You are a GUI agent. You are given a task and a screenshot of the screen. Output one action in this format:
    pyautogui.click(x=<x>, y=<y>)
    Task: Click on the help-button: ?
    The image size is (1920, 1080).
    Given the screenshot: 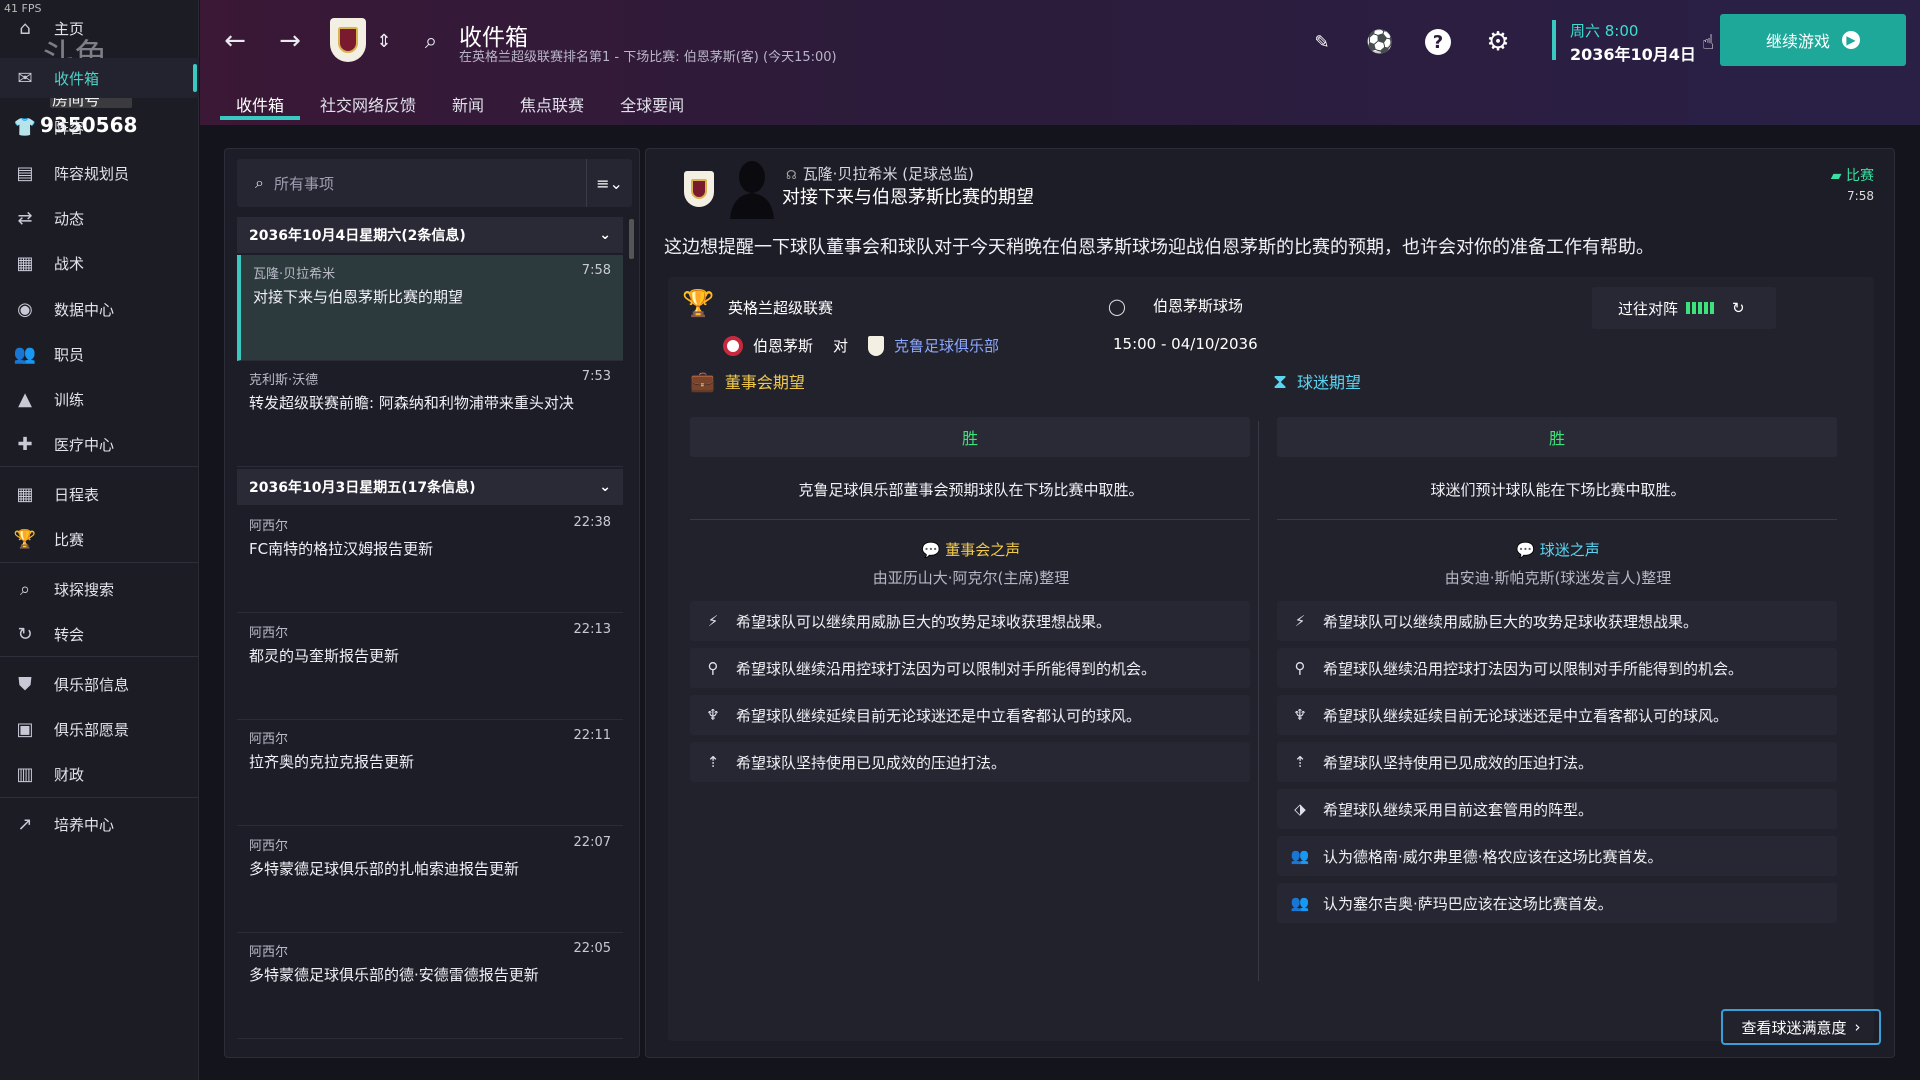 What is the action you would take?
    pyautogui.click(x=1438, y=42)
    